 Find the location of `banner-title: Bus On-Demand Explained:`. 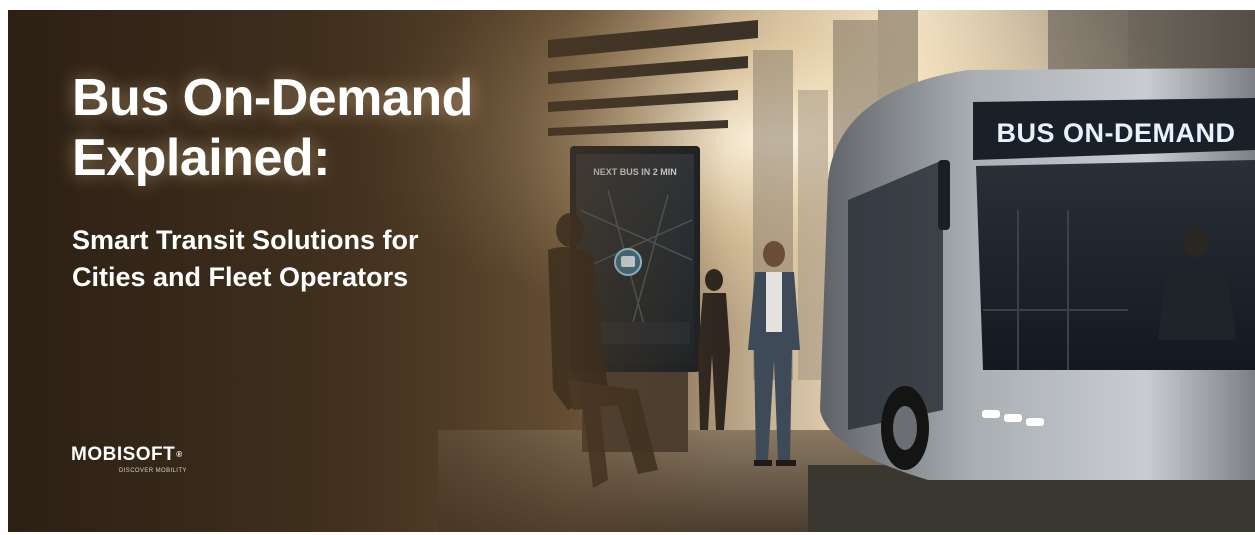

banner-title: Bus On-Demand Explained: is located at coordinates (272, 128).